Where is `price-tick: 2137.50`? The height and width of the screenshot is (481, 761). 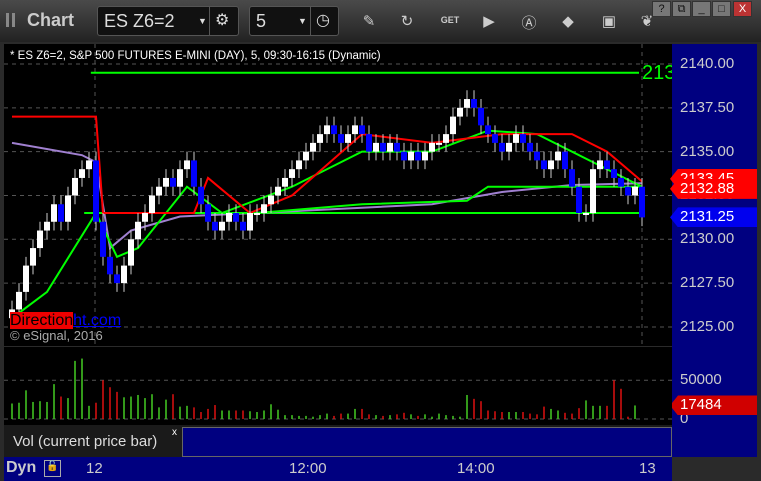 price-tick: 2137.50 is located at coordinates (707, 107).